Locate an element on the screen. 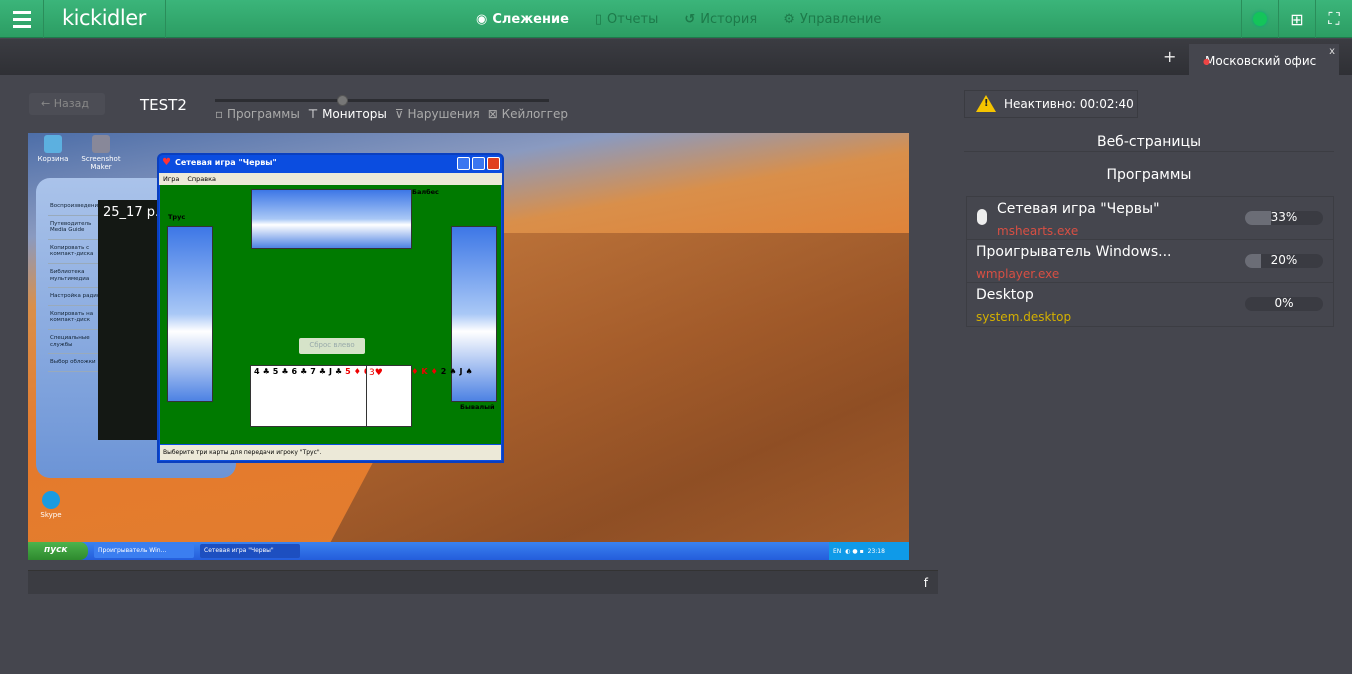 This screenshot has width=1352, height=674. close-icon is located at coordinates (493, 163).